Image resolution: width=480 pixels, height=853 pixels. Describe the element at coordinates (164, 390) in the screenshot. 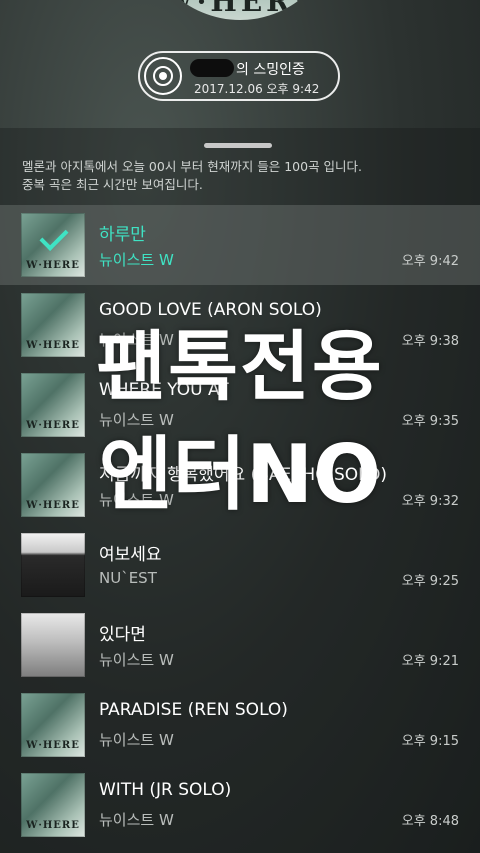

I see `song-title: WHERE YOU AT` at that location.